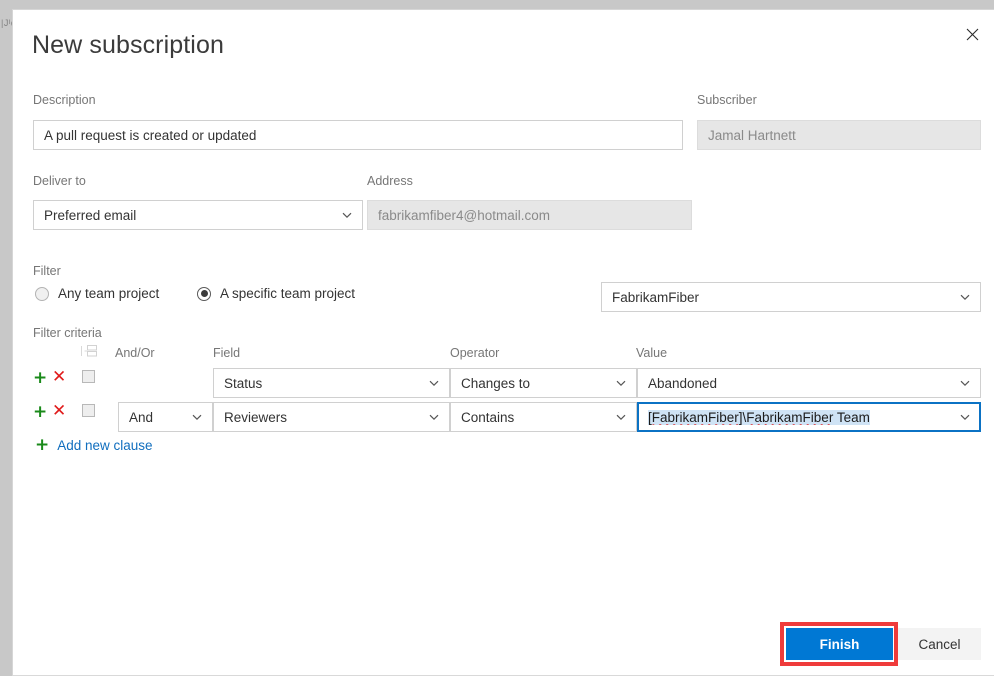 The image size is (994, 676). Describe the element at coordinates (839, 135) in the screenshot. I see `subscriber-field: Jamal Hartnett` at that location.